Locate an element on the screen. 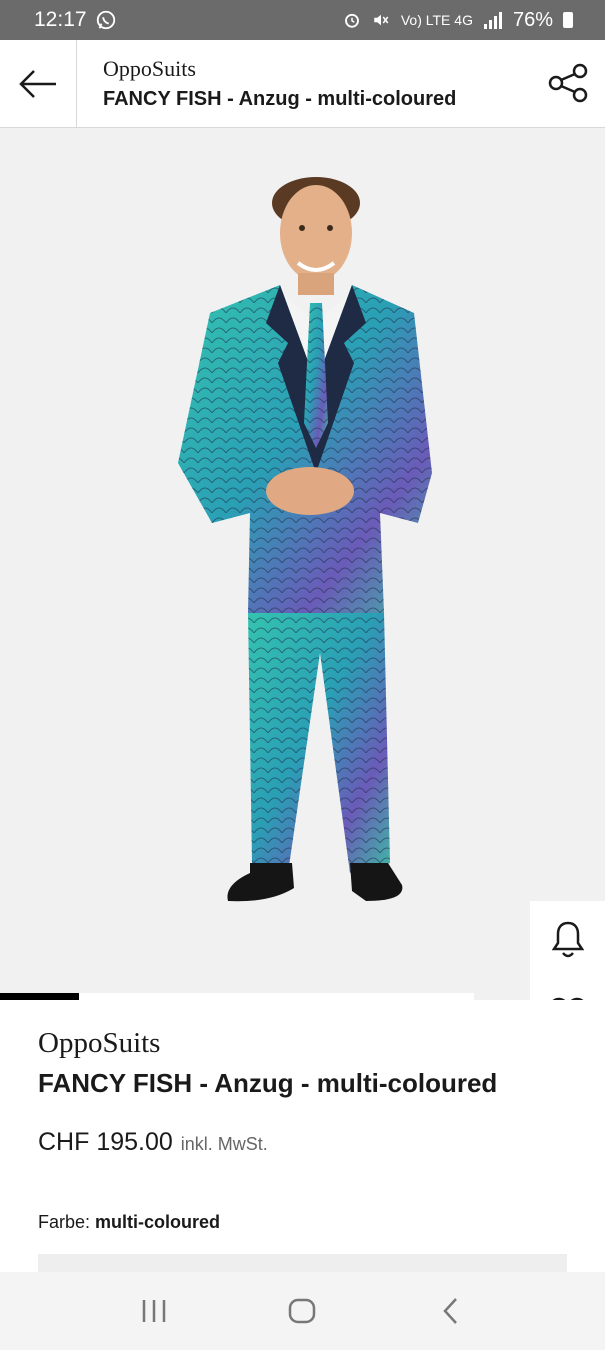 This screenshot has width=605, height=1350. home-button is located at coordinates (302, 1311).